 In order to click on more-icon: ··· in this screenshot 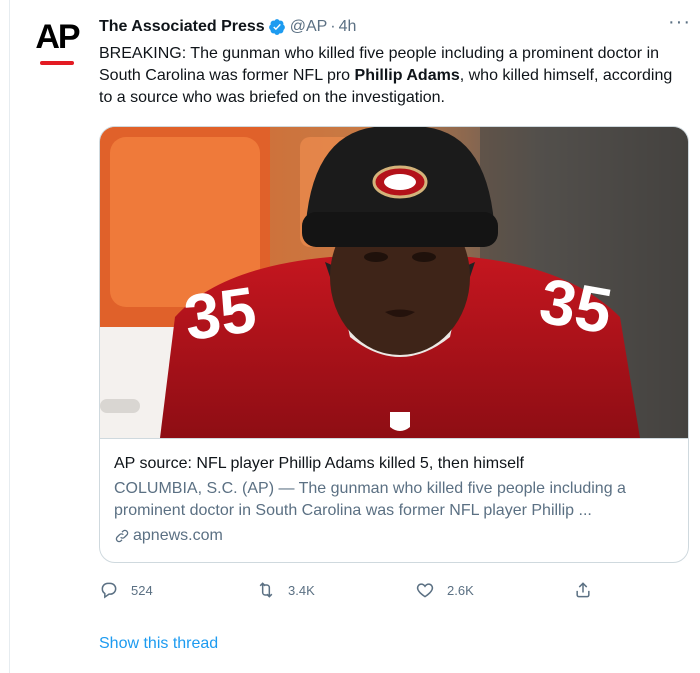, I will do `click(679, 23)`.